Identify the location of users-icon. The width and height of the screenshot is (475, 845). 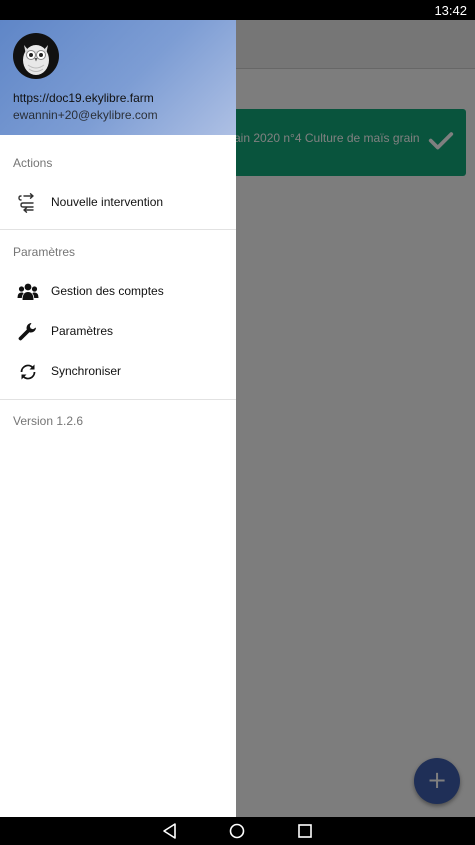
(28, 291).